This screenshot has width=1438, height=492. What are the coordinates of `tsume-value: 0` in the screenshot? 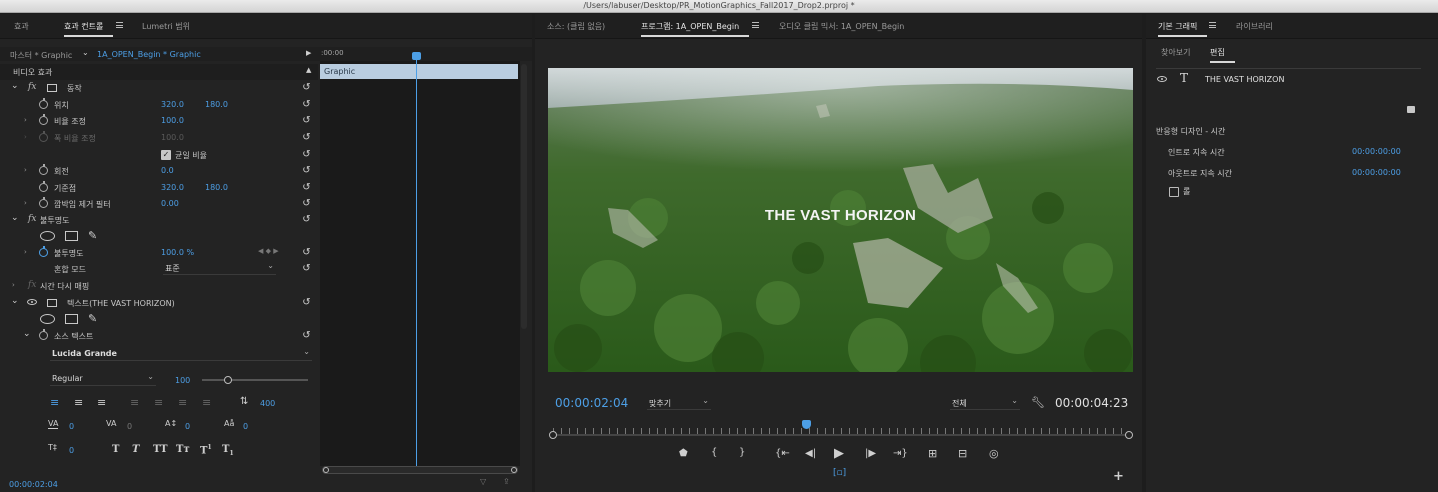 It's located at (245, 426).